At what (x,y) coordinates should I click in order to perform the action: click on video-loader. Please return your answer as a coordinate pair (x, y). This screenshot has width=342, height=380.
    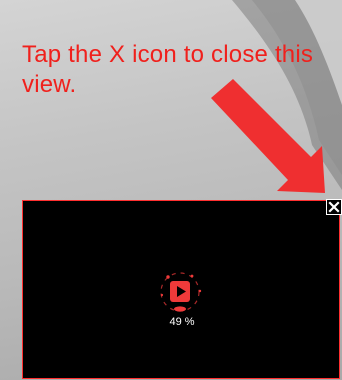
    Looking at the image, I should click on (181, 292).